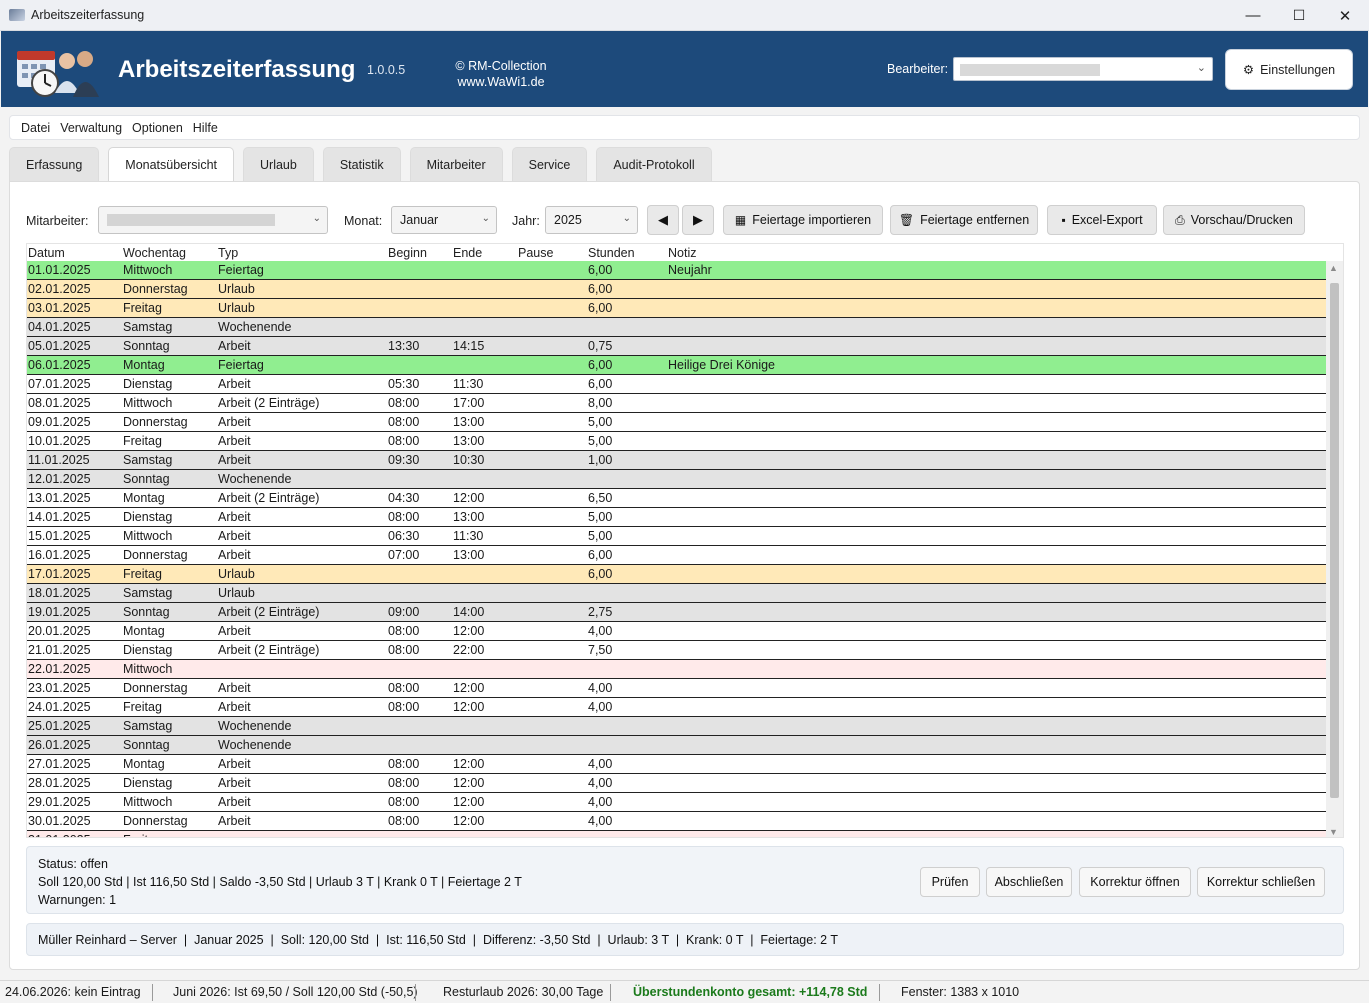 The height and width of the screenshot is (1003, 1369). I want to click on header-hours: Stunden, so click(611, 253).